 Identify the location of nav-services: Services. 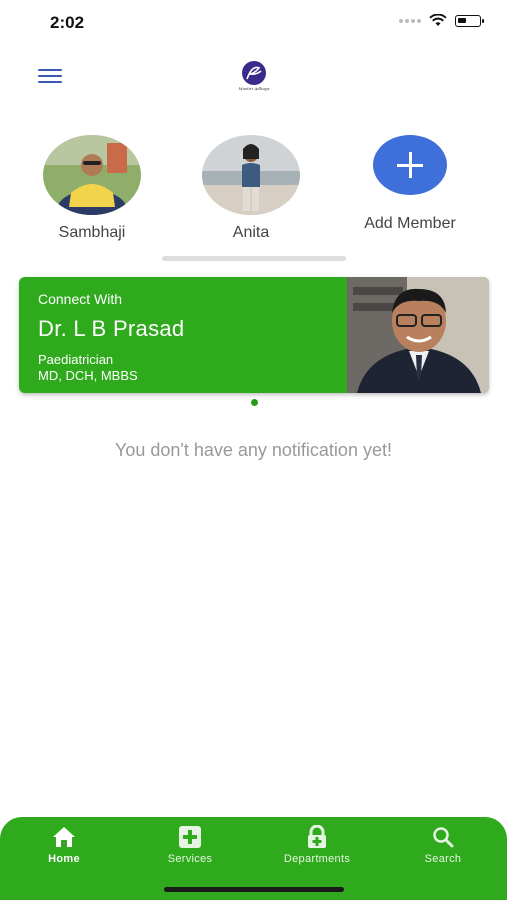
(190, 845).